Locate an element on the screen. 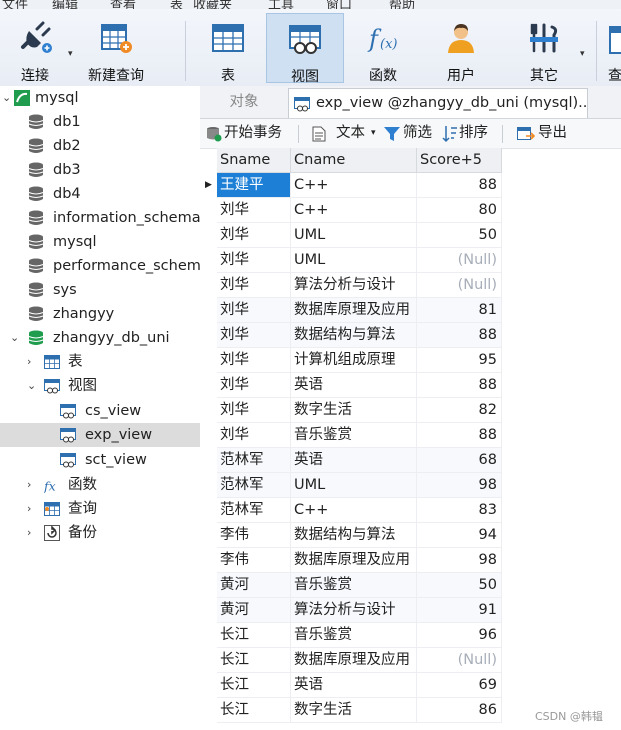 The image size is (621, 730). text-button: 文本 ▾ is located at coordinates (345, 133).